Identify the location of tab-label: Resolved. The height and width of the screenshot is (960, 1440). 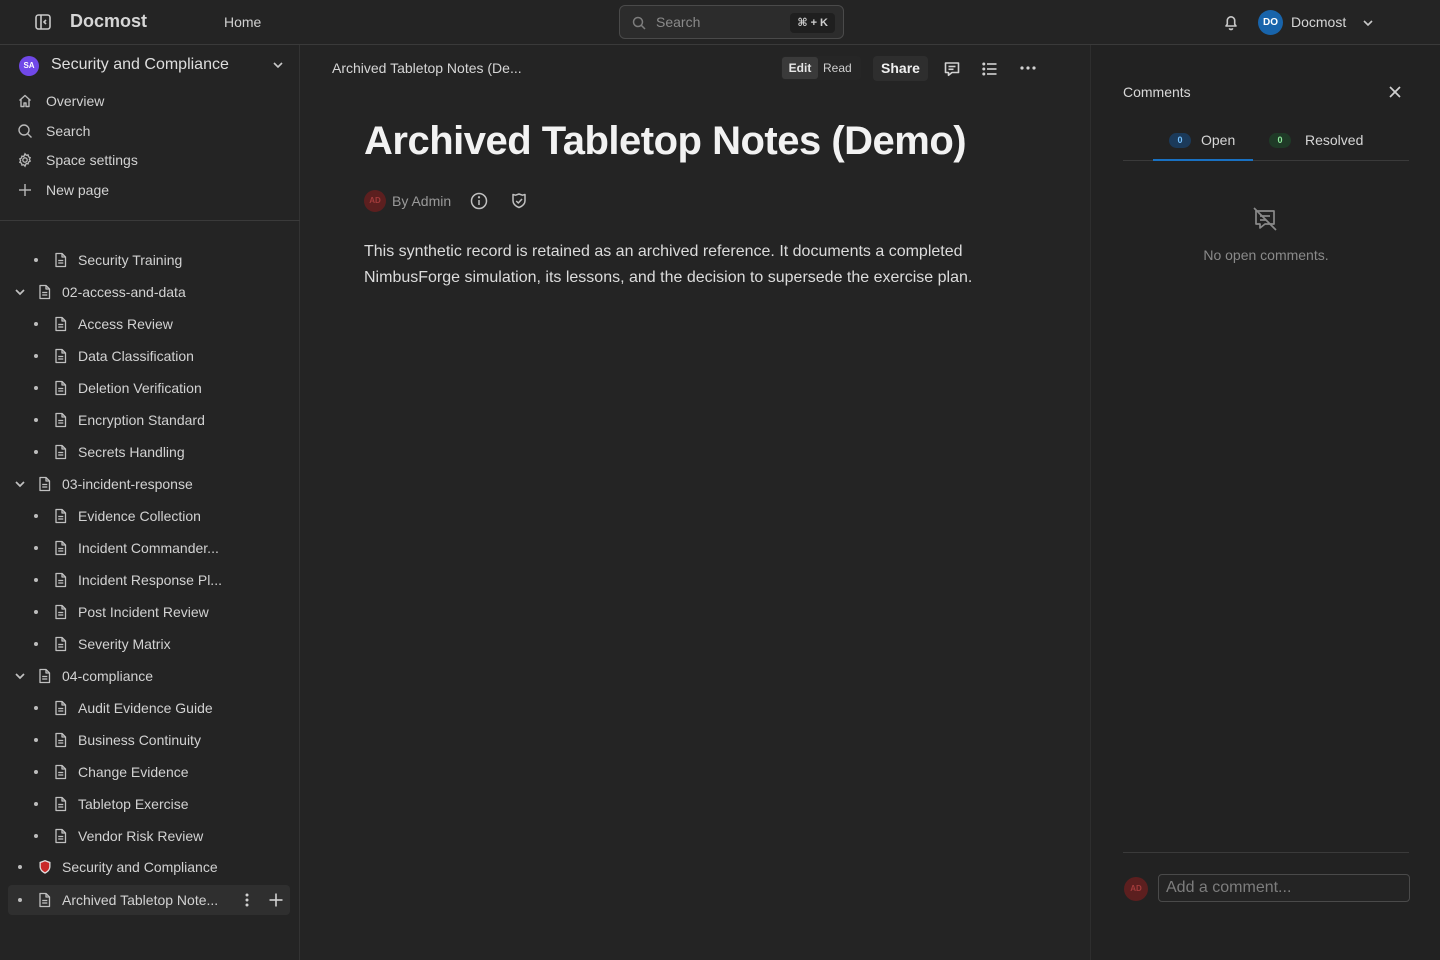
(1334, 140).